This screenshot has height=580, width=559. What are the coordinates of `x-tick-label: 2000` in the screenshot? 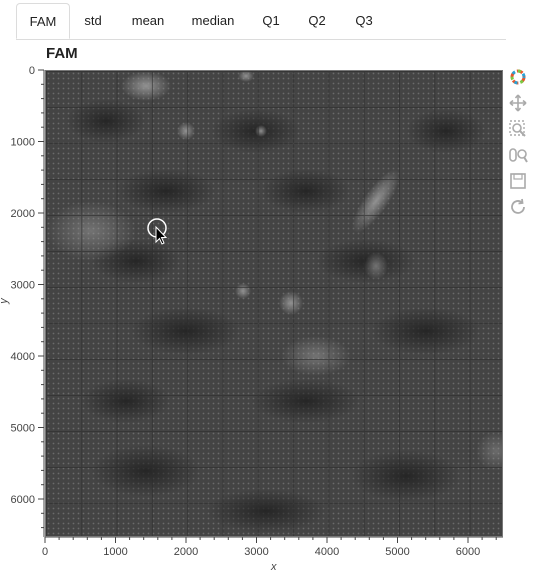 It's located at (186, 552).